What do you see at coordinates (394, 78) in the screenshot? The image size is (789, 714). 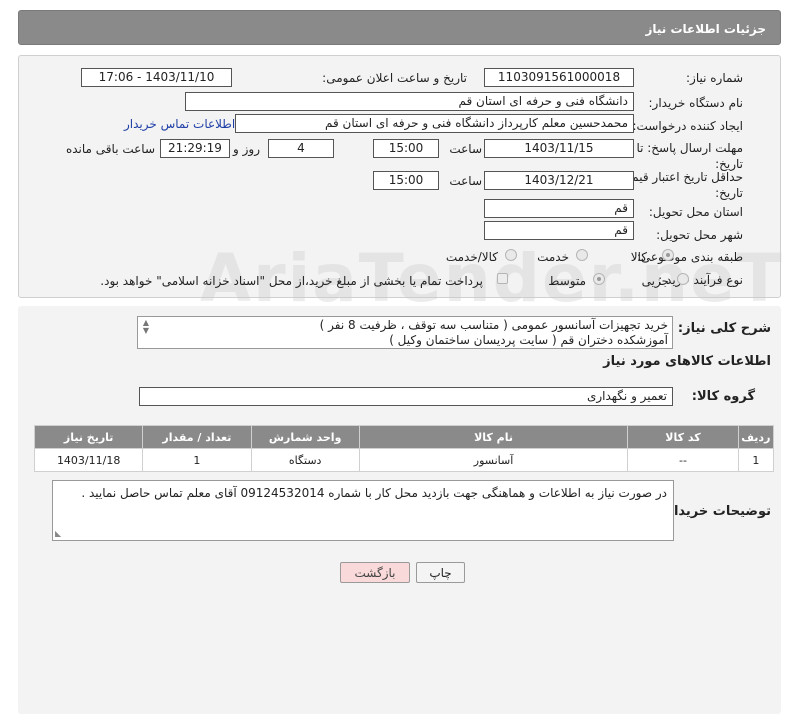 I see `announce-label: تاریخ و ساعت اعلان عمومی:` at bounding box center [394, 78].